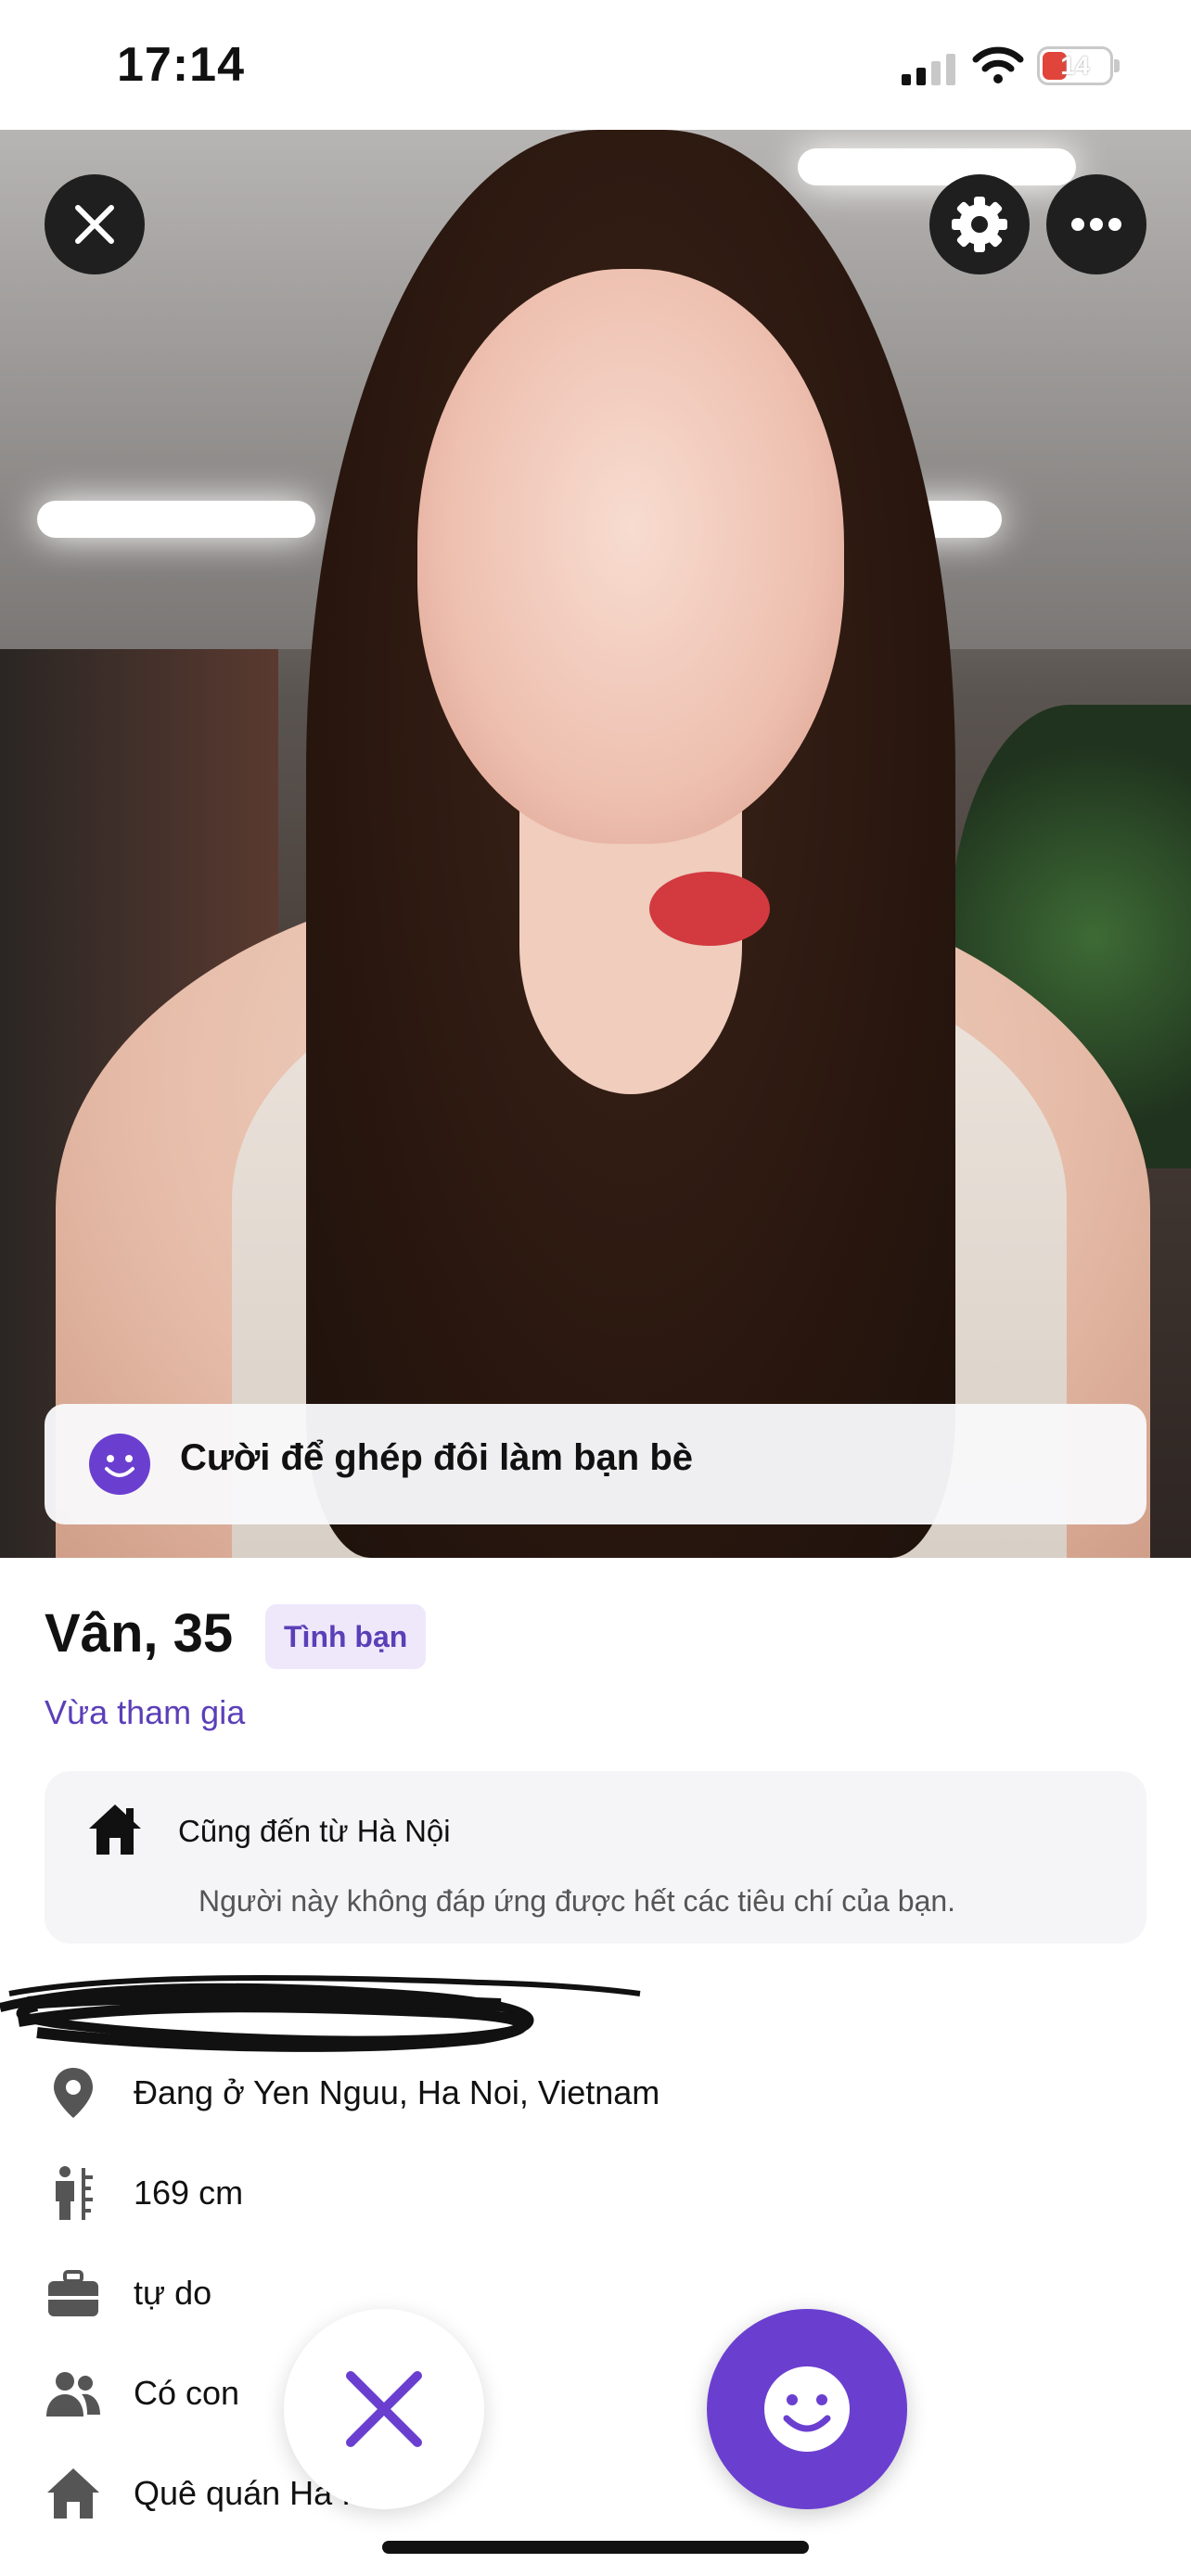  What do you see at coordinates (346, 1637) in the screenshot?
I see `relationship-badge: Tình bạn` at bounding box center [346, 1637].